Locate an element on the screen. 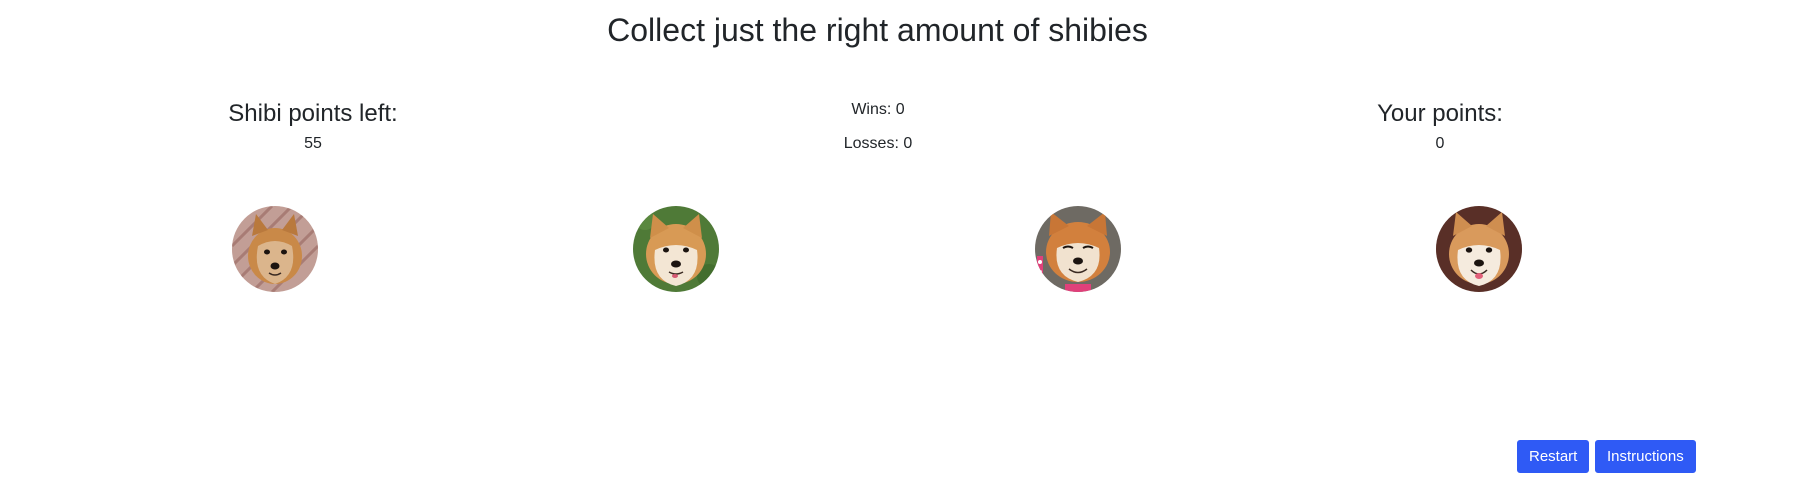 Image resolution: width=1800 pixels, height=500 pixels. target-points-panel: Shibi points left: 55 is located at coordinates (313, 127).